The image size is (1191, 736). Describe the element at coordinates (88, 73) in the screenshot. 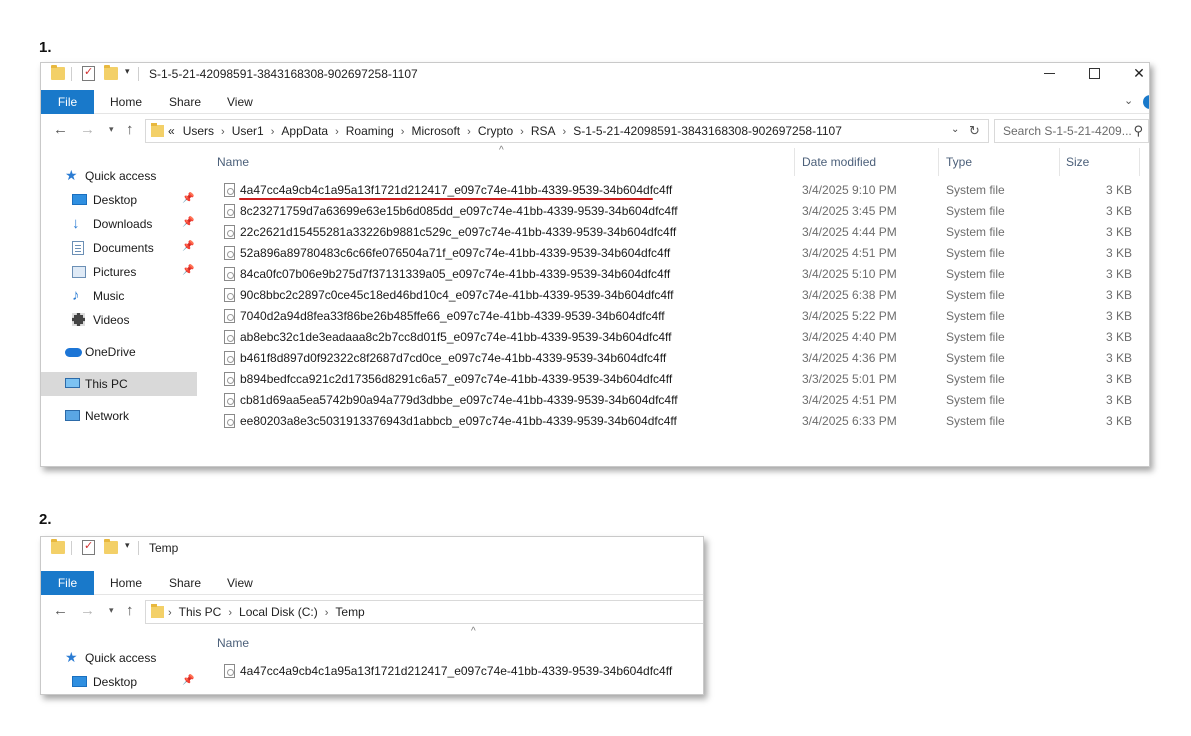

I see `properties-icon` at that location.